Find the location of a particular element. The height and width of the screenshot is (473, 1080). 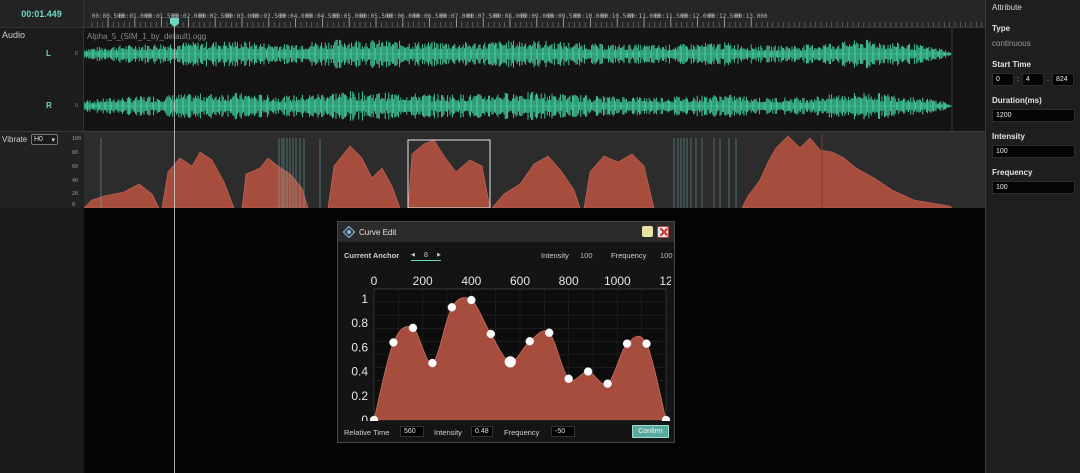

audio-track-label: Audio is located at coordinates (14, 35).